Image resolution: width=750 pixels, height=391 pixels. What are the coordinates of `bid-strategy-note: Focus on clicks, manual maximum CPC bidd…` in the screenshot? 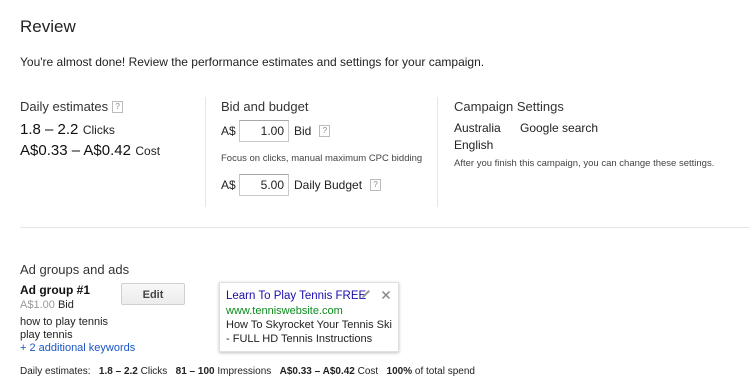 It's located at (322, 158).